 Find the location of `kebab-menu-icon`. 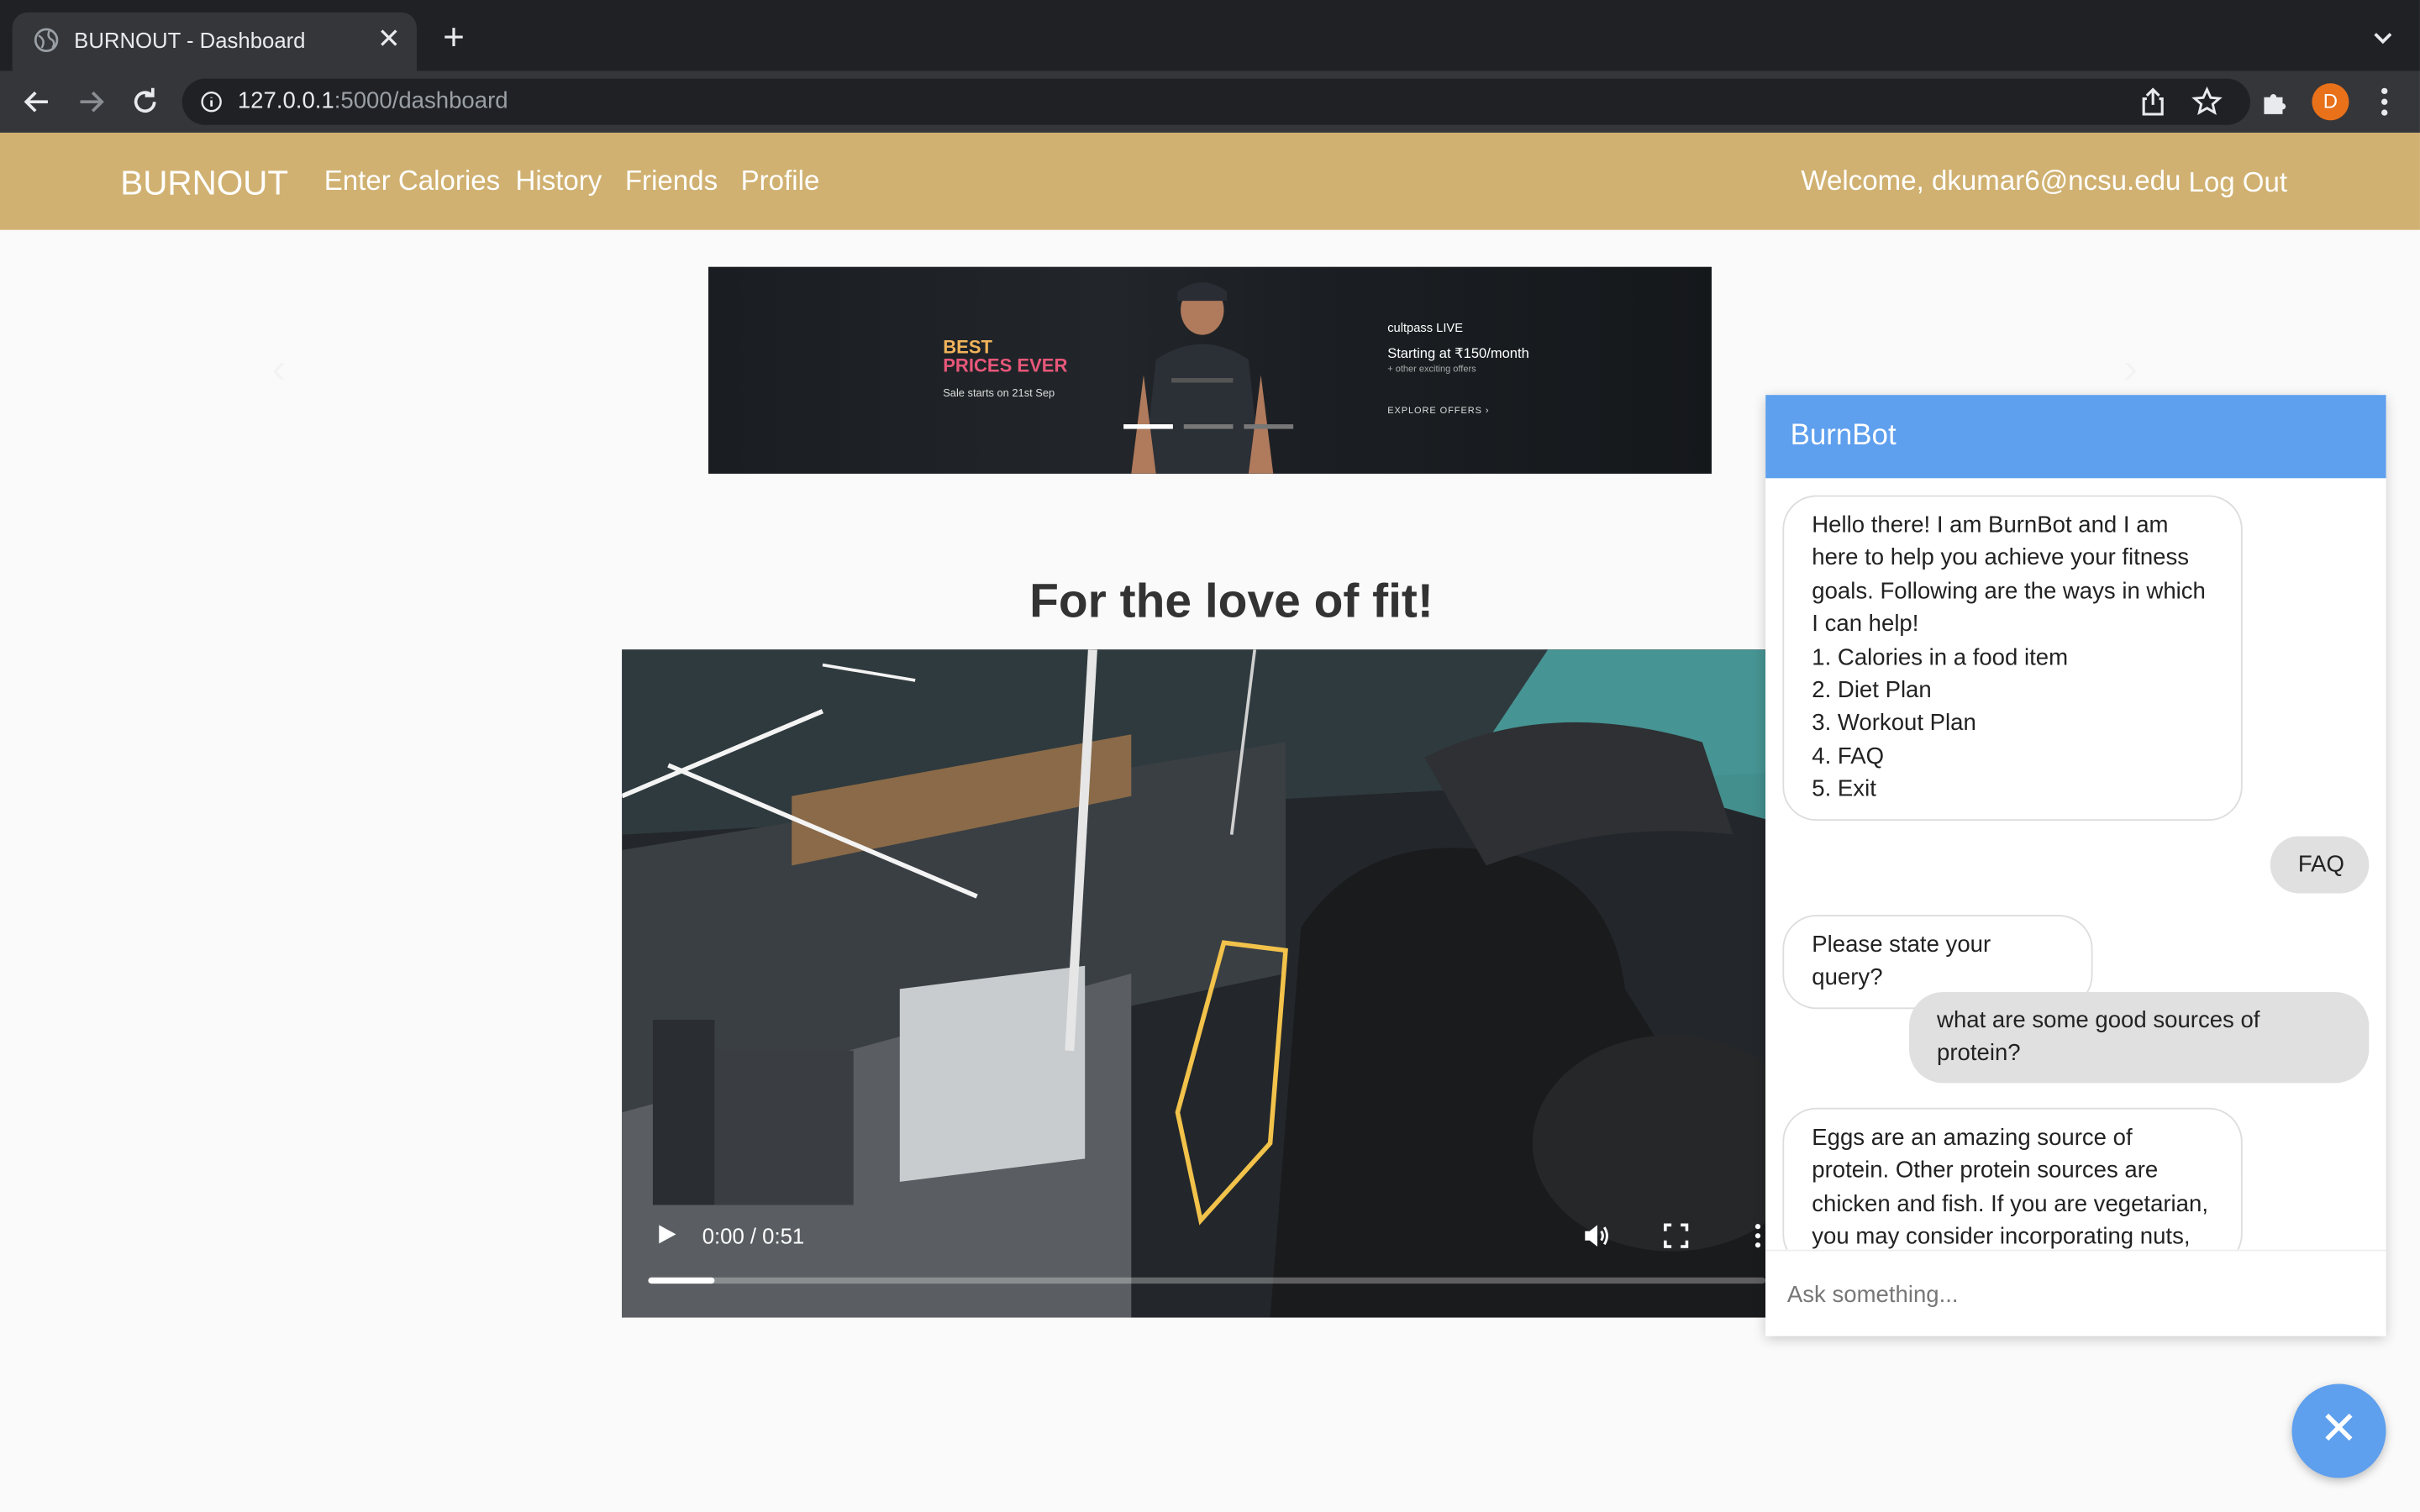

kebab-menu-icon is located at coordinates (2384, 101).